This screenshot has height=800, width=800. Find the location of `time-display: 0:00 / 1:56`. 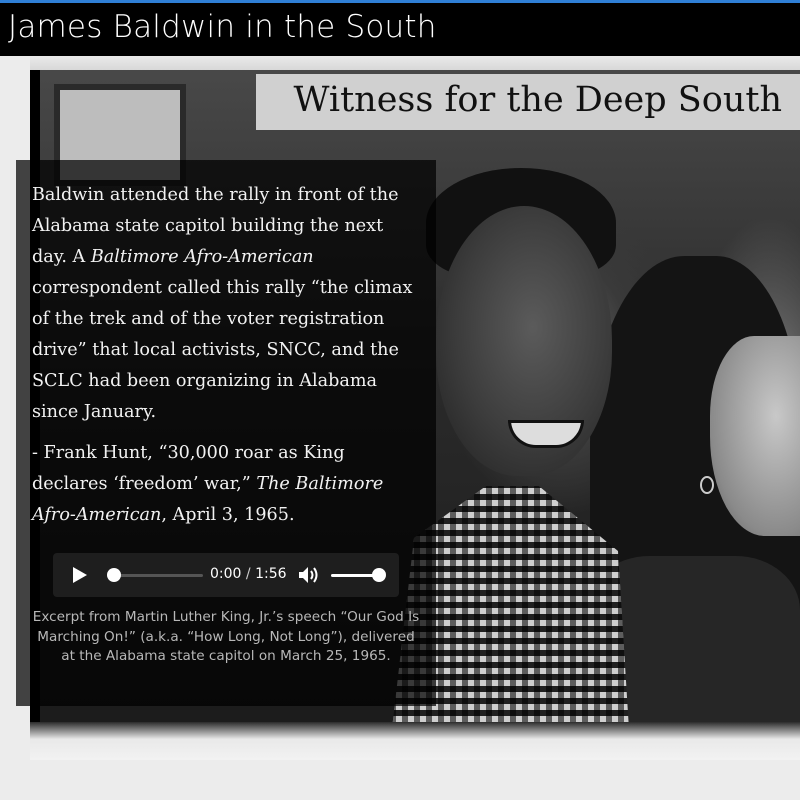

time-display: 0:00 / 1:56 is located at coordinates (248, 574).